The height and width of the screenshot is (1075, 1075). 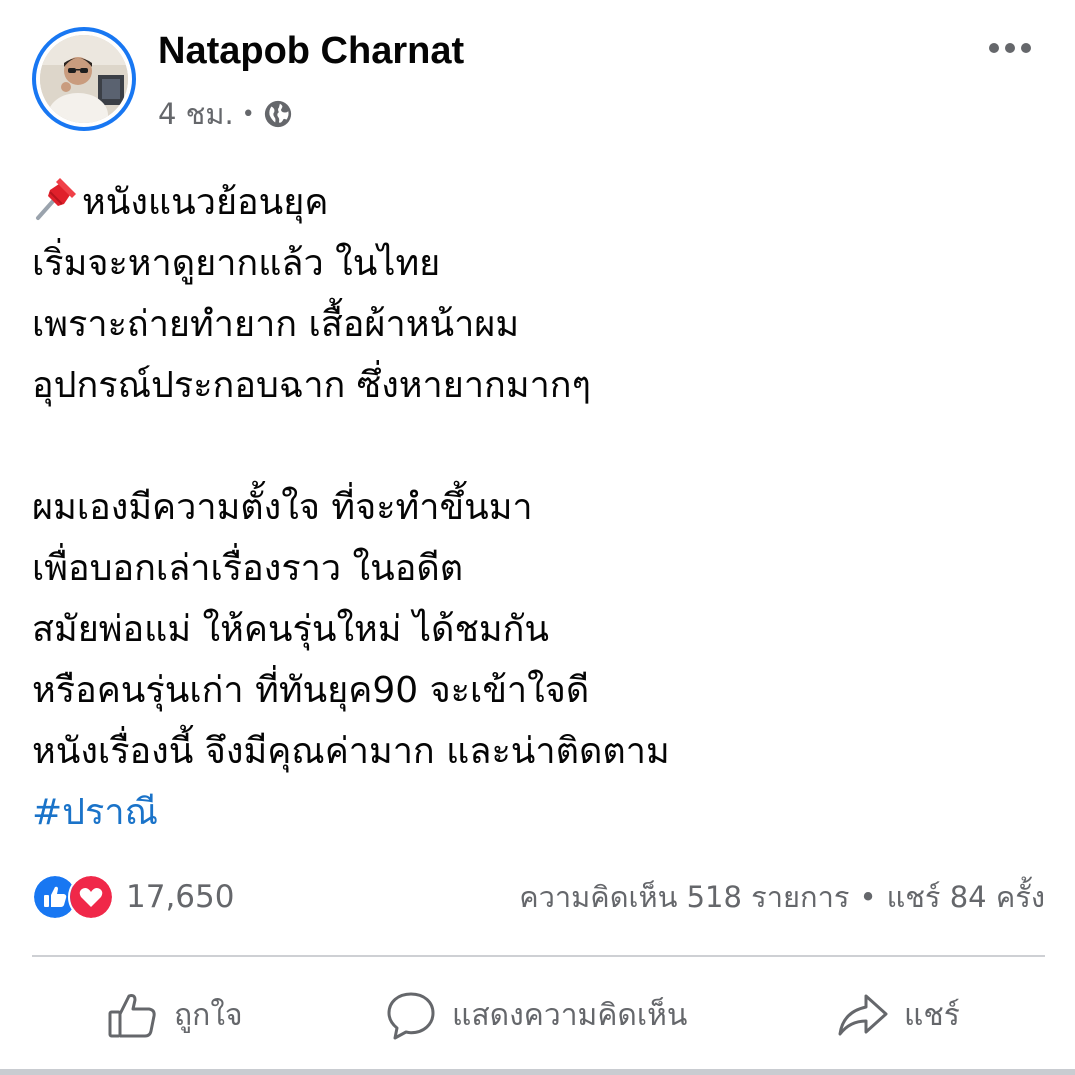 I want to click on post-time: 4 ชม., so click(x=196, y=114).